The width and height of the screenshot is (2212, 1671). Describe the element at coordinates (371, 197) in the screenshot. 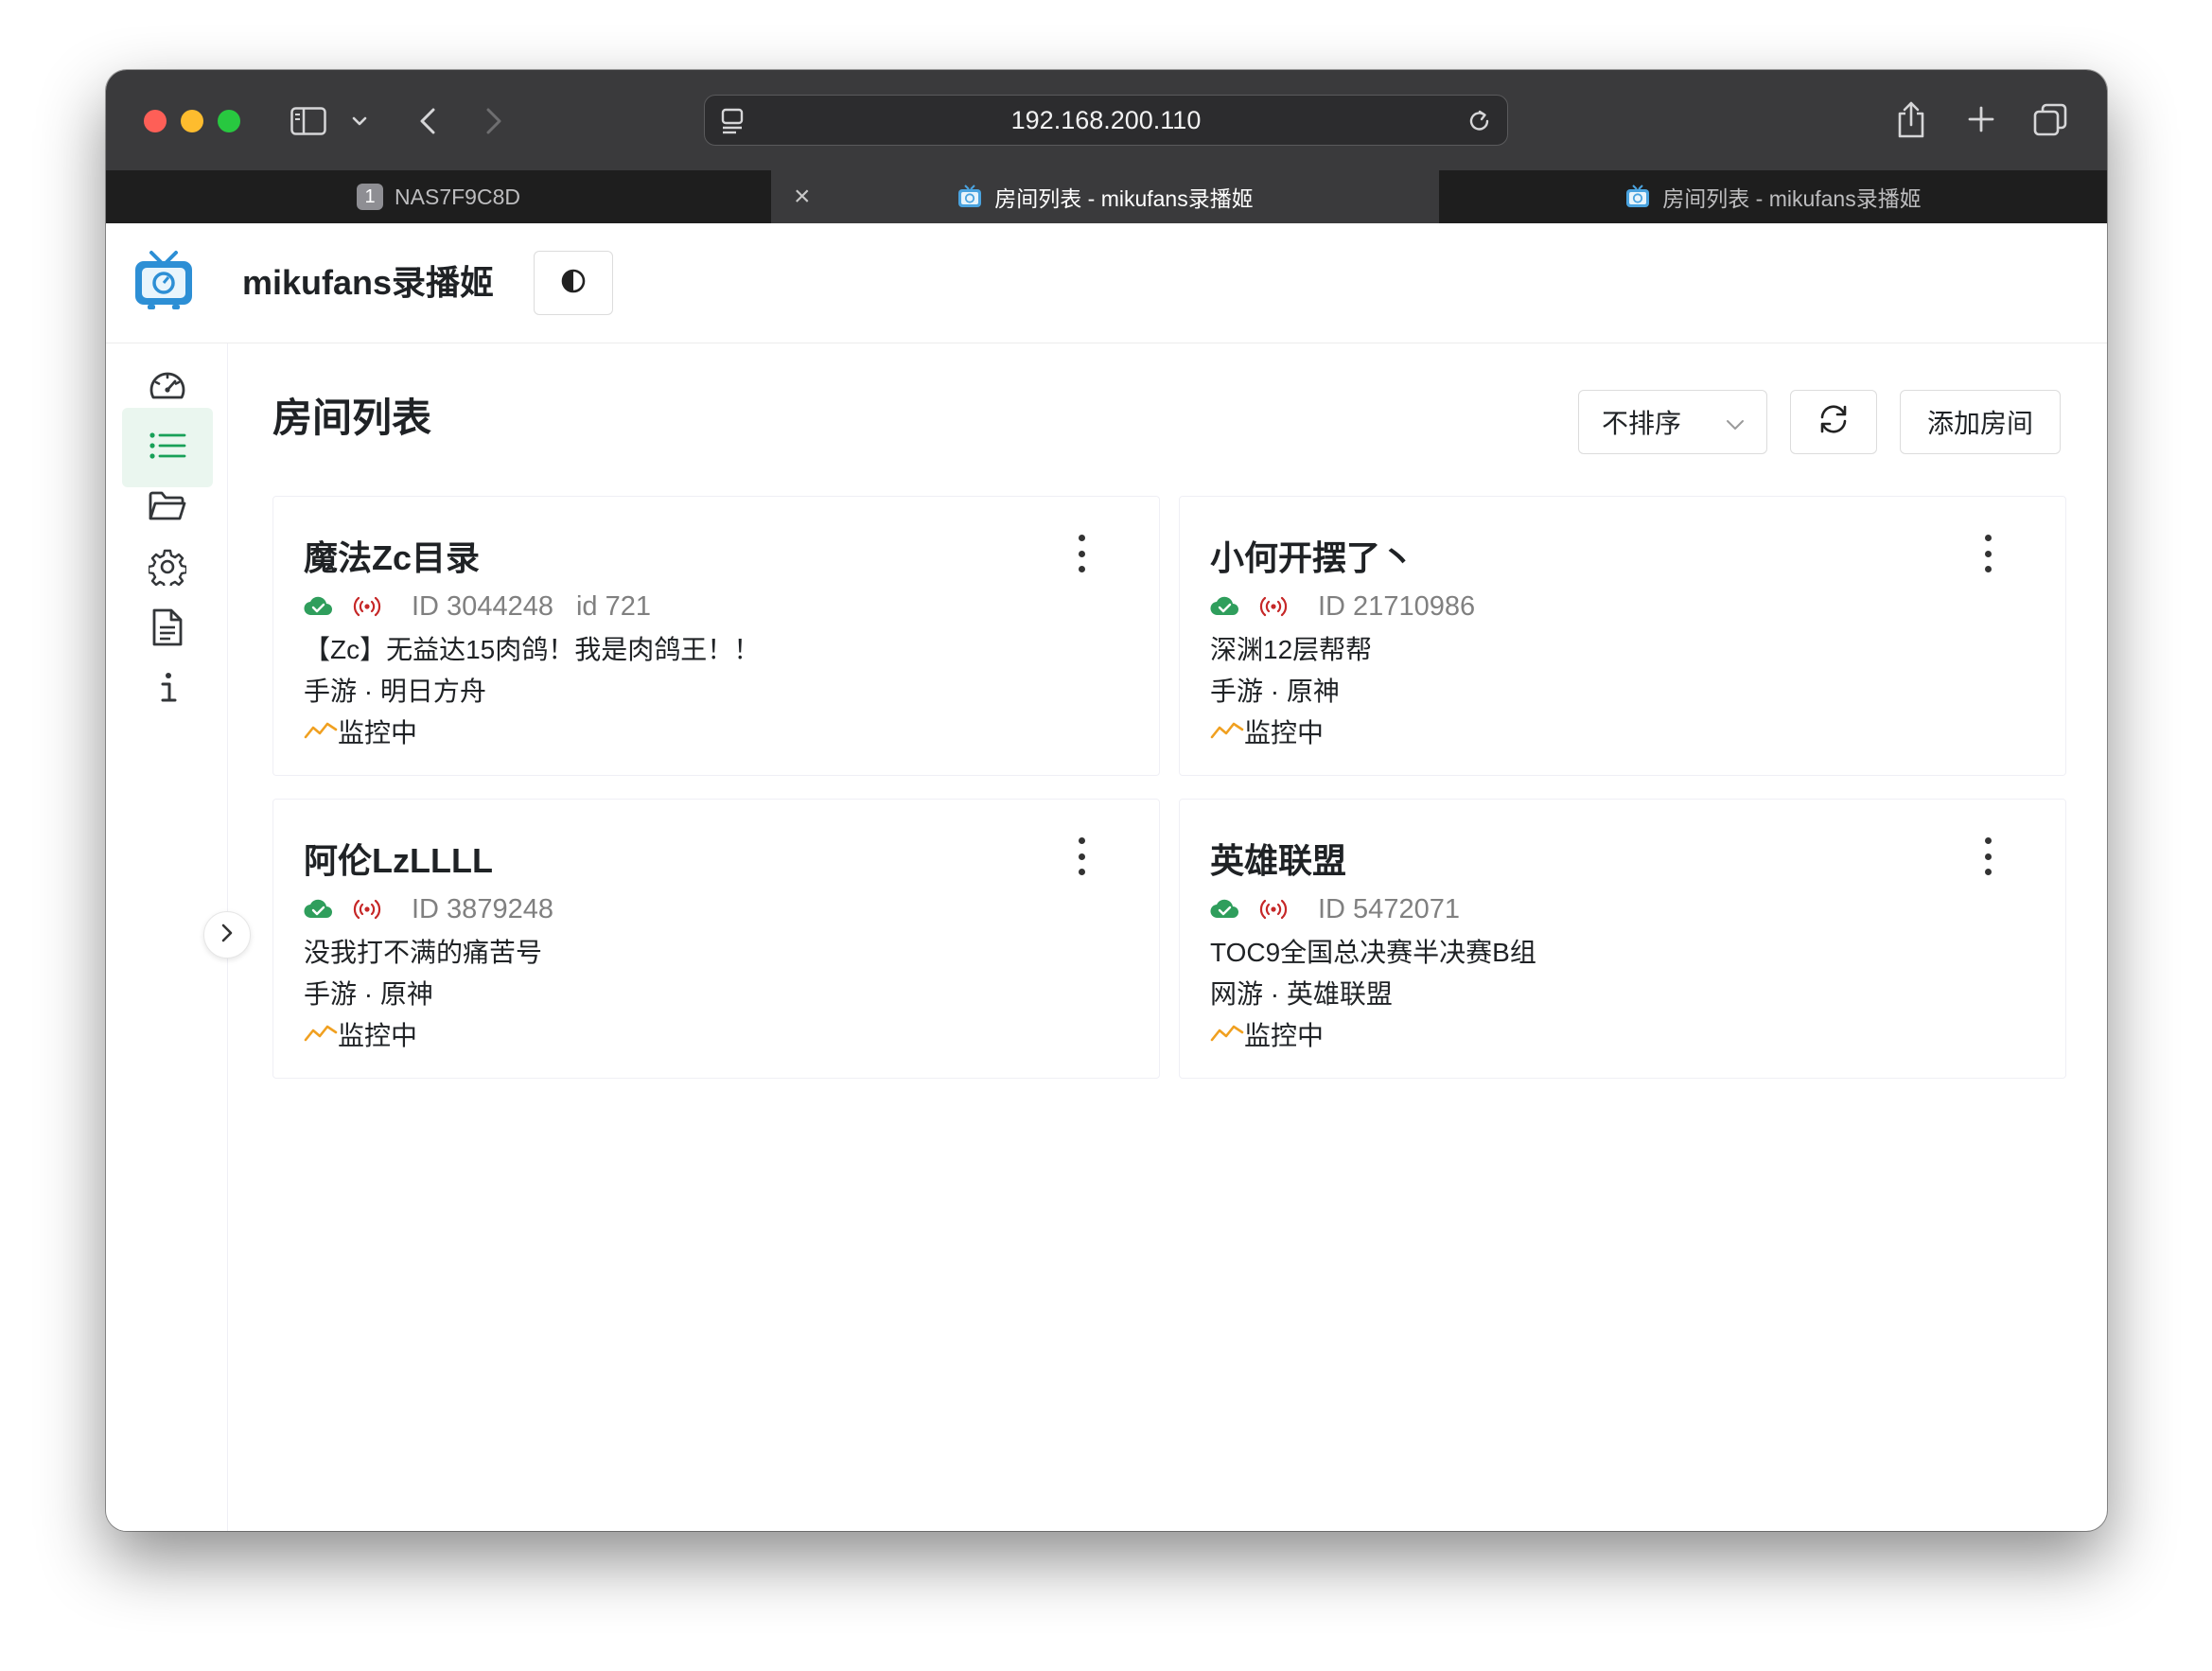

I see `tab-number-badge: 1` at that location.